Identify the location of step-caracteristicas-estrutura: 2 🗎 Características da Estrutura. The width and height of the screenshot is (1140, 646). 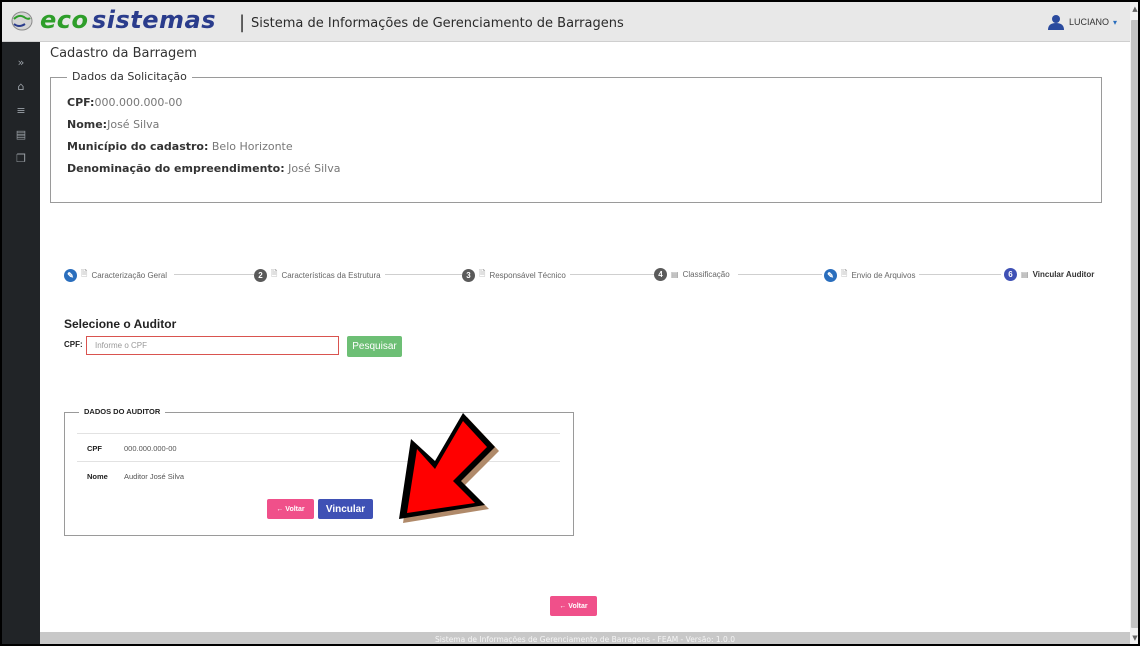
(319, 275).